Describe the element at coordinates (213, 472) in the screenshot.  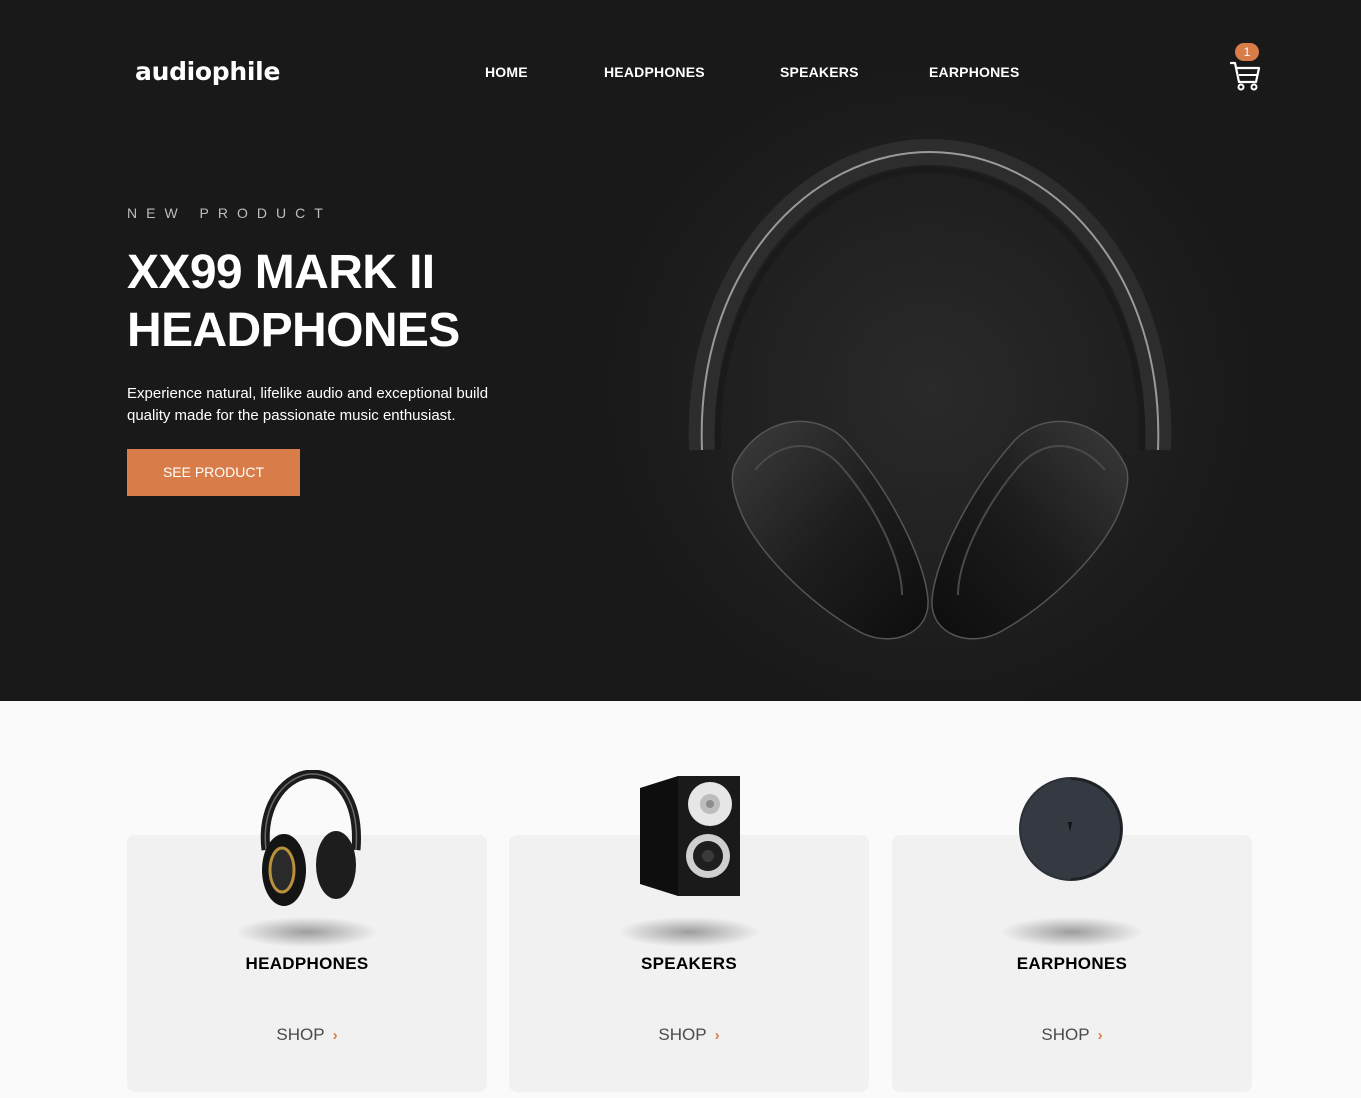
I see `see-product-button: SEE PRODUCT` at that location.